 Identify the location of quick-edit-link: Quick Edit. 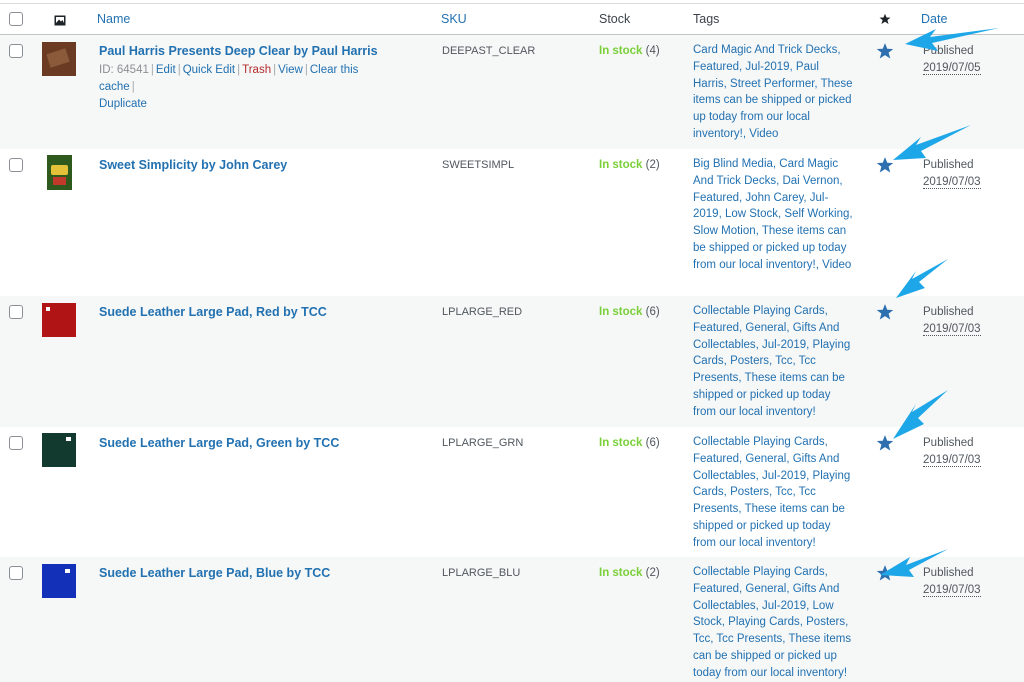
(209, 70).